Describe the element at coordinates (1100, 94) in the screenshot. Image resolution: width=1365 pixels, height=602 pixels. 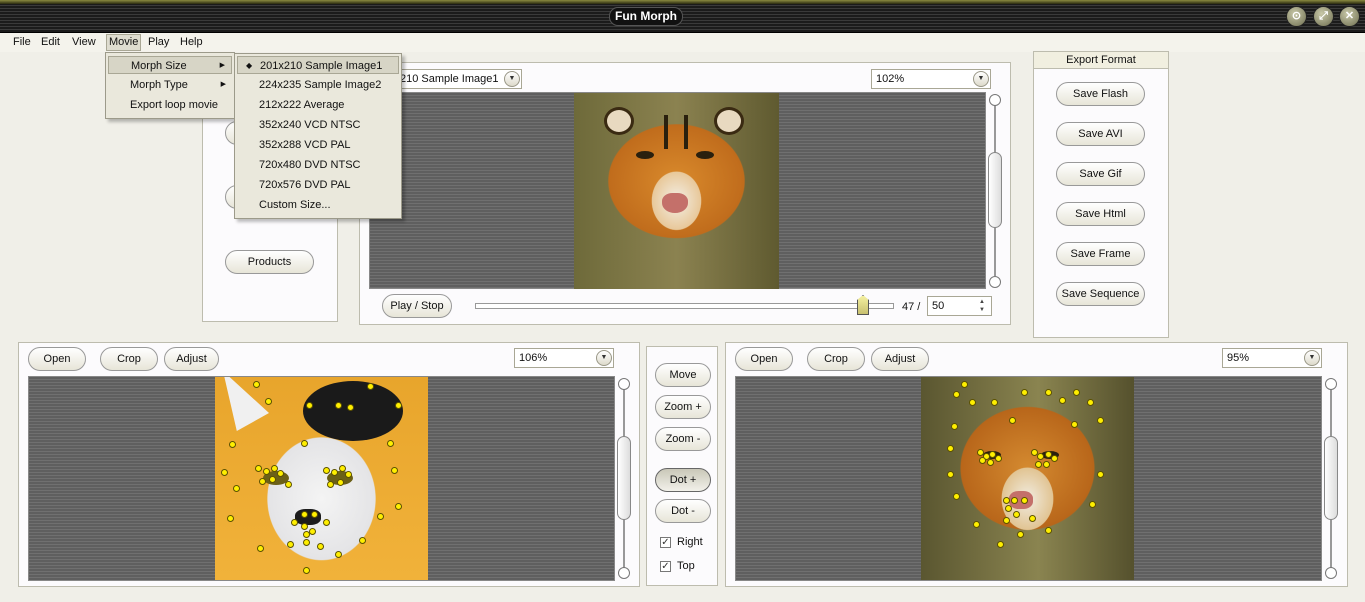
I see `save-flash-button: Save Flash` at that location.